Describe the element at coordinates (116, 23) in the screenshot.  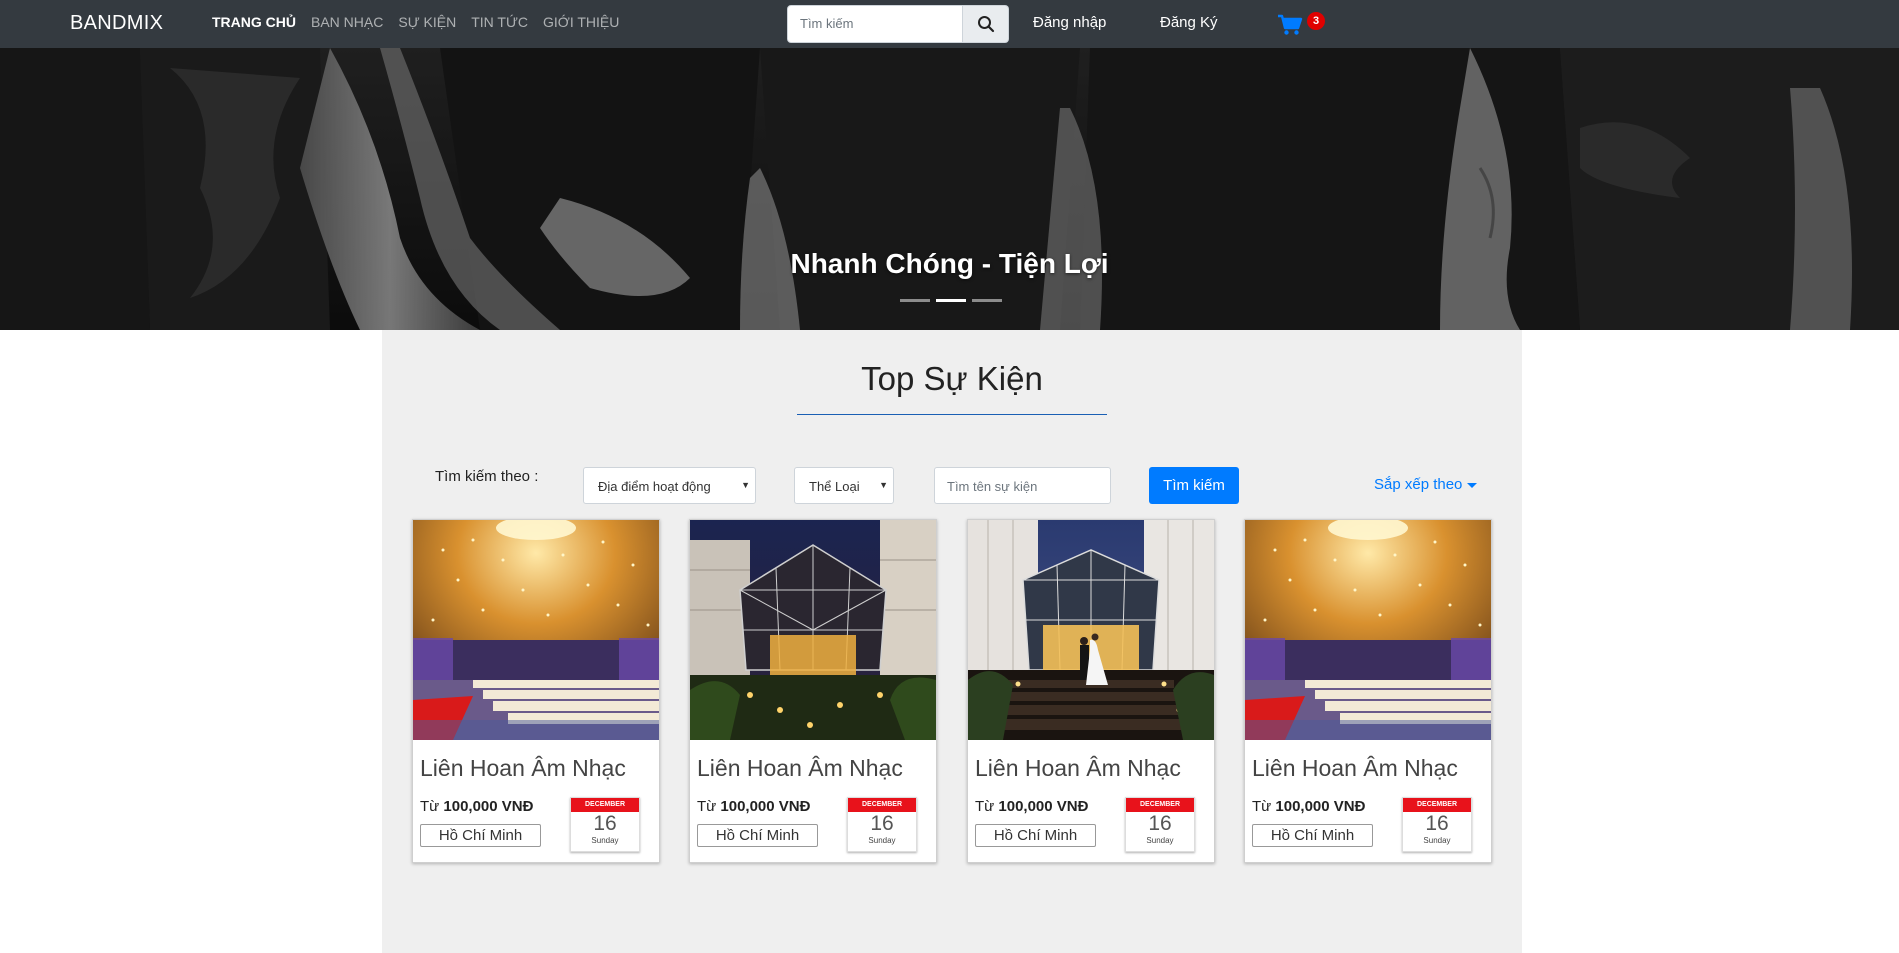
I see `brand-logo: BANDMIX` at that location.